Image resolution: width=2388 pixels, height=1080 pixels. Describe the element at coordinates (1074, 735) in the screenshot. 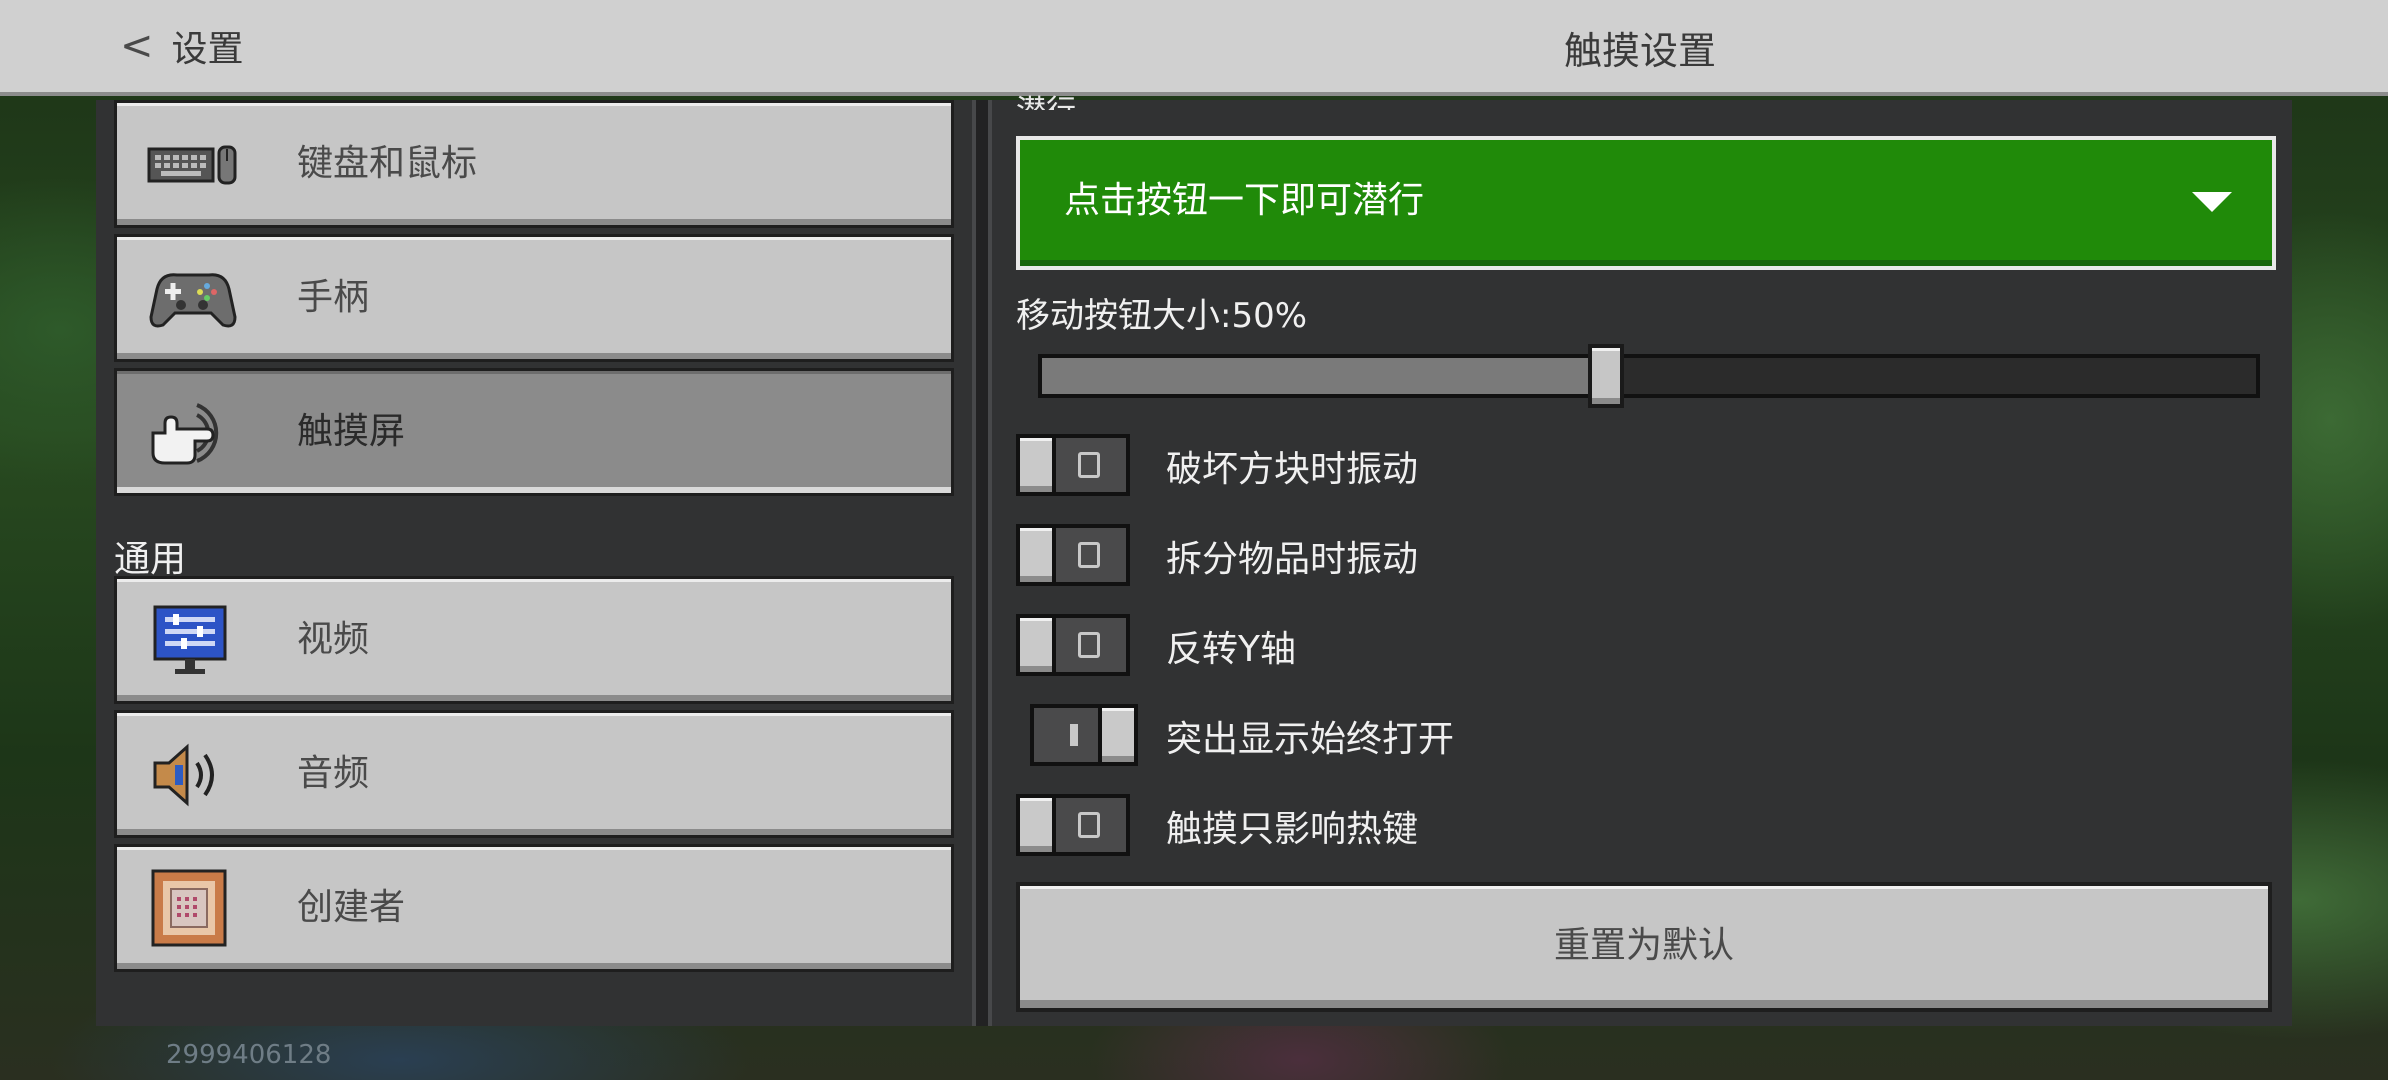

I see `on-indicator-icon` at that location.